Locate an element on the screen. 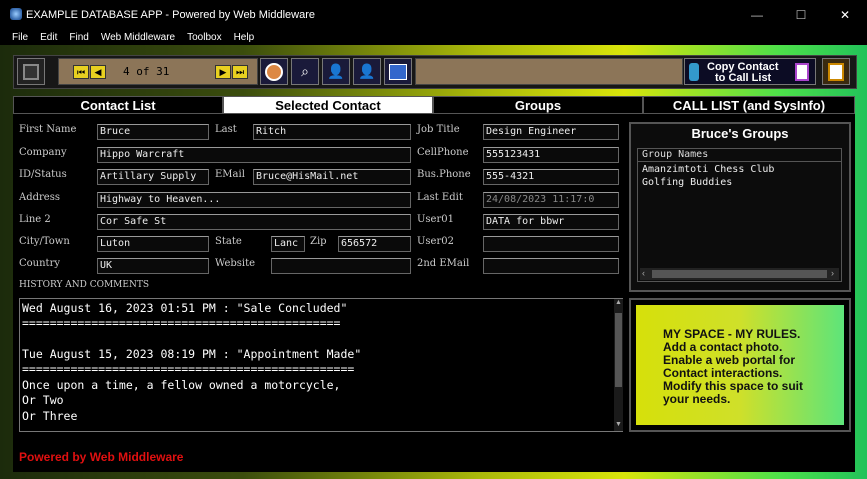 The image size is (867, 479). compass-icon is located at coordinates (274, 71).